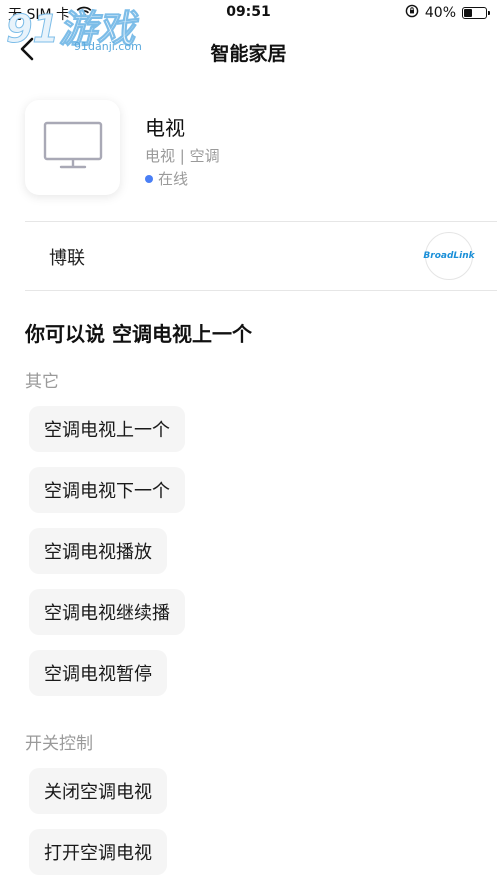 This screenshot has width=497, height=883. I want to click on device-status-label: 在线, so click(173, 179).